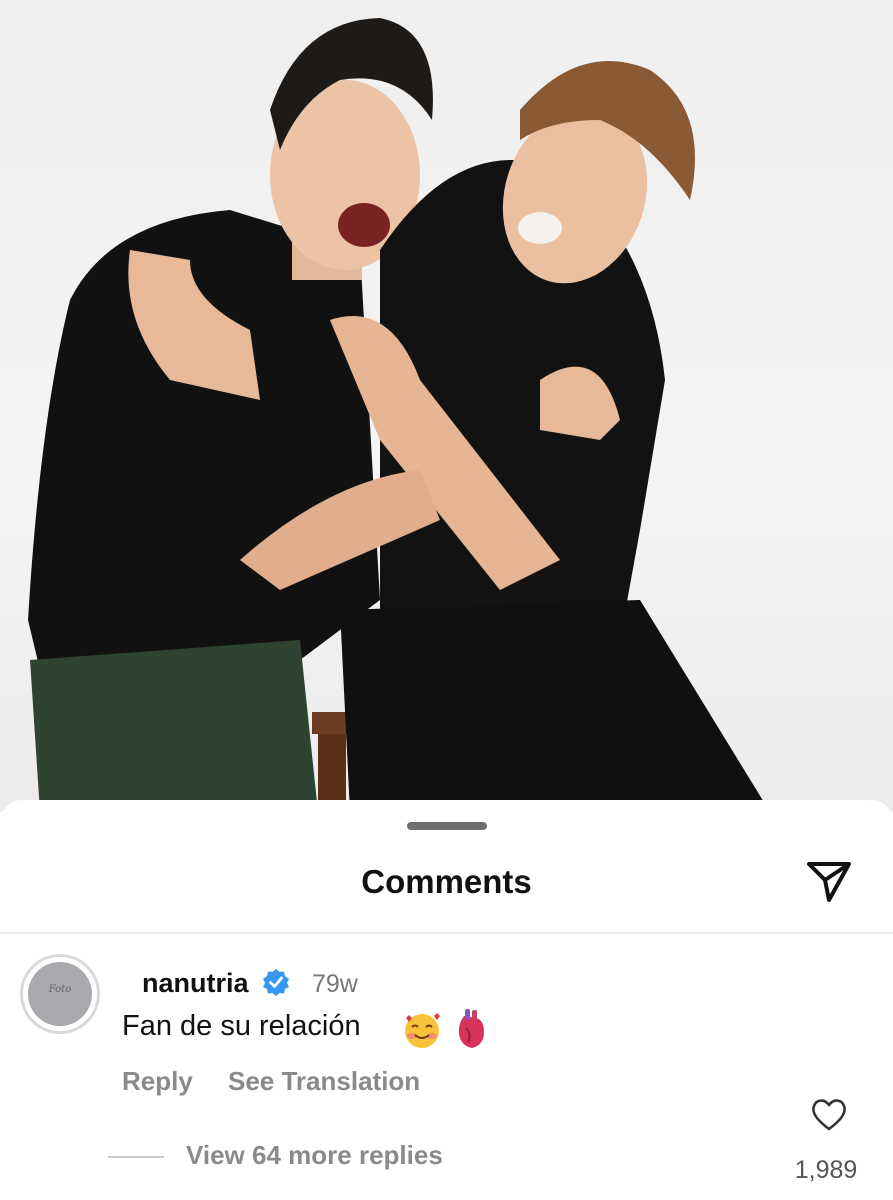 The image size is (893, 1200). What do you see at coordinates (447, 826) in the screenshot?
I see `sheet-drag-handle` at bounding box center [447, 826].